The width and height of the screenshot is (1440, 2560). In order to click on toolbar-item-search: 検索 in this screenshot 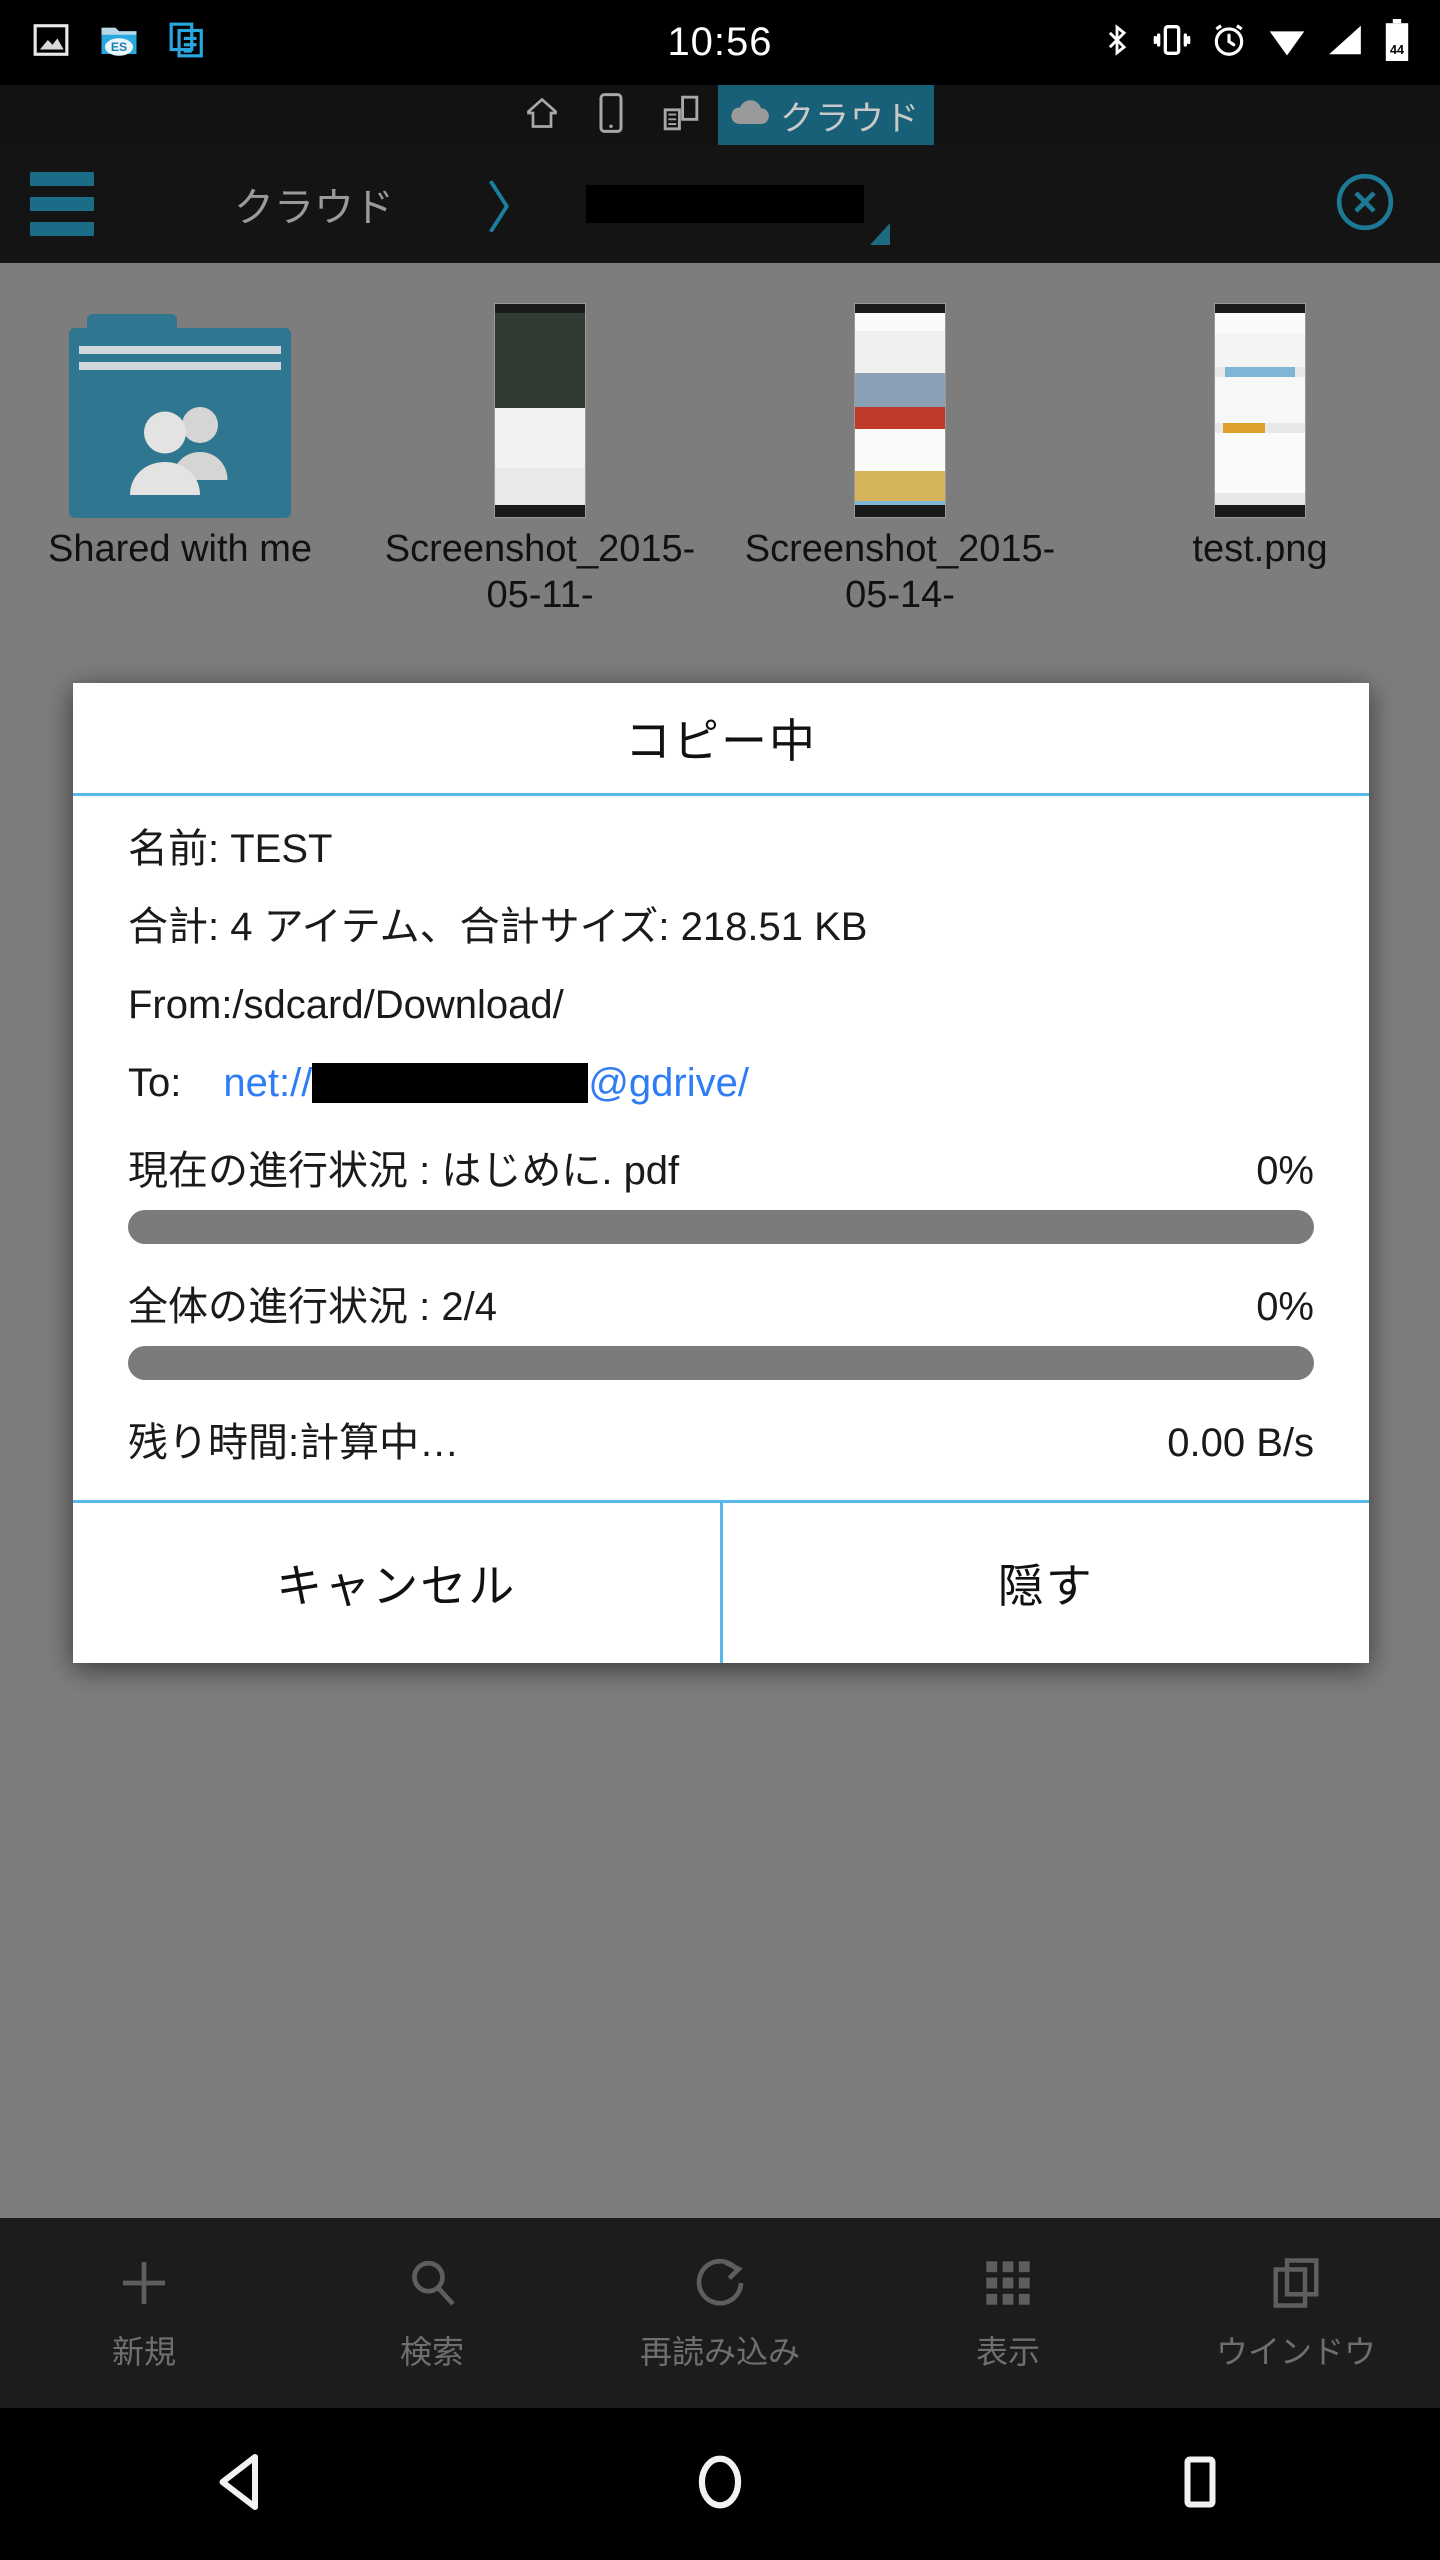, I will do `click(432, 2313)`.